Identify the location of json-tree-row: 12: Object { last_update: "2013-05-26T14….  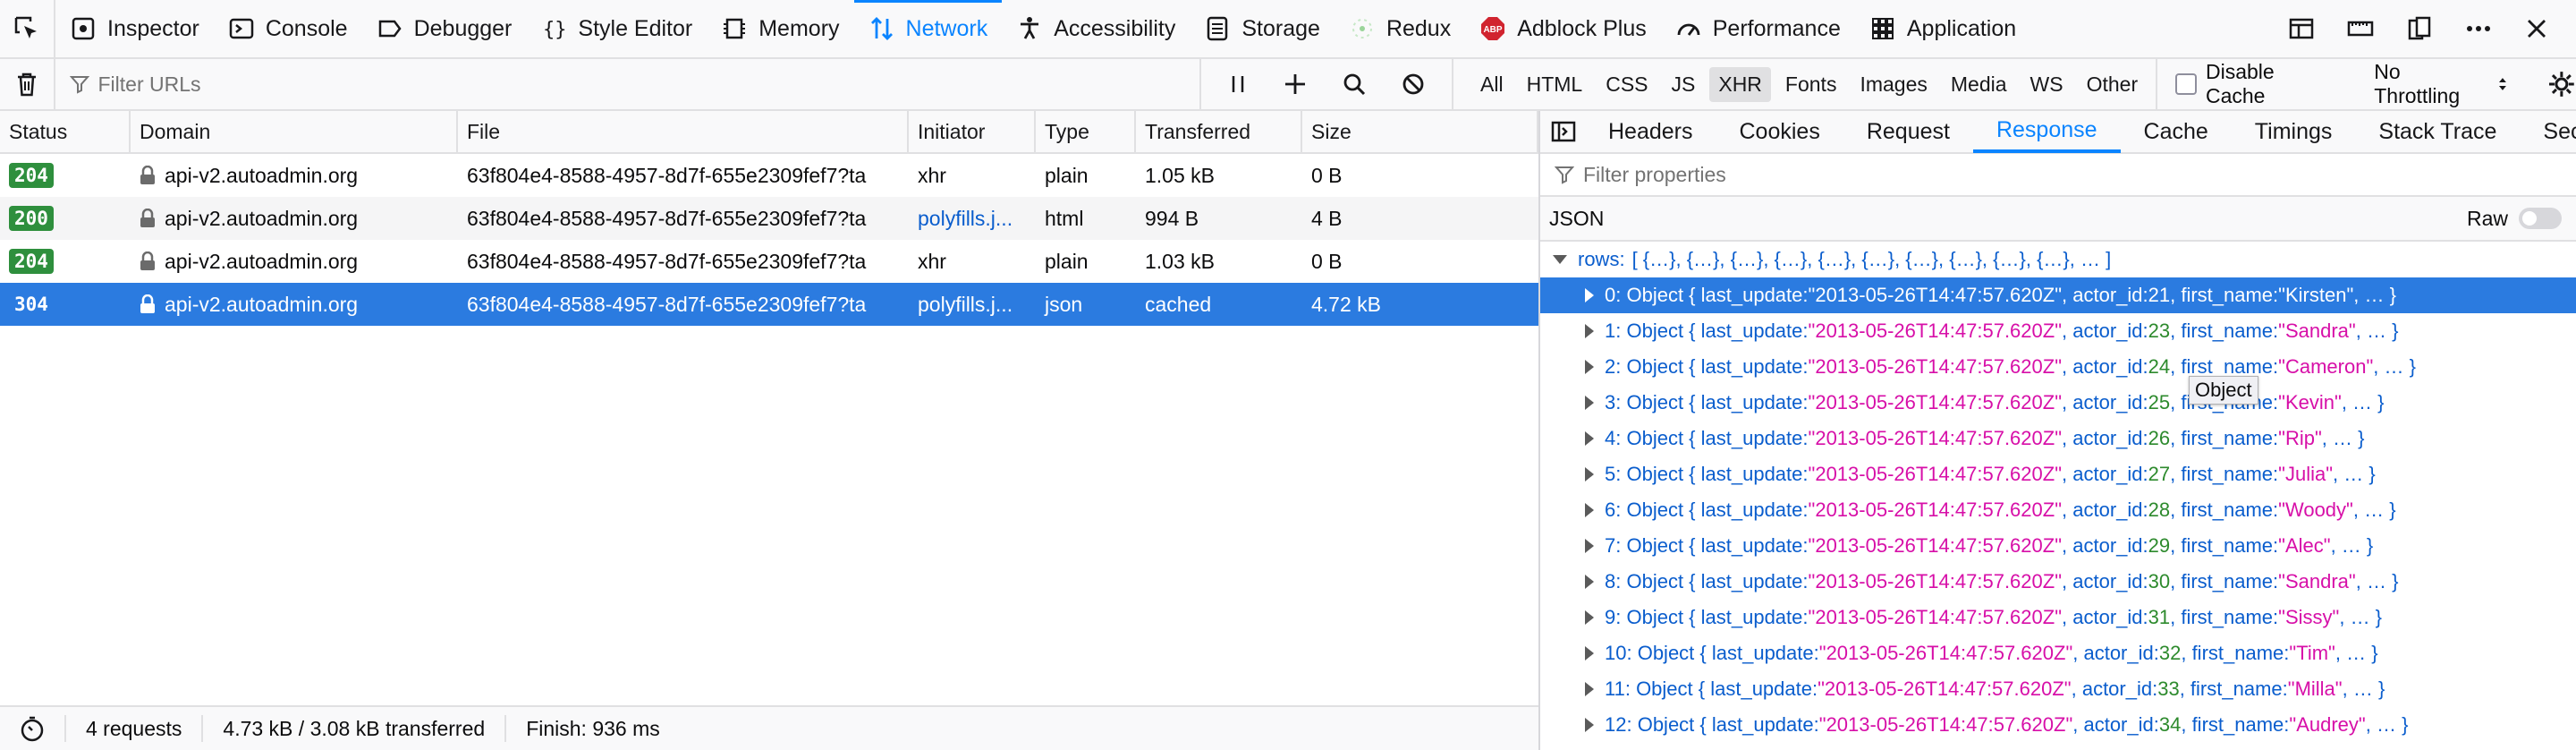
(2058, 725).